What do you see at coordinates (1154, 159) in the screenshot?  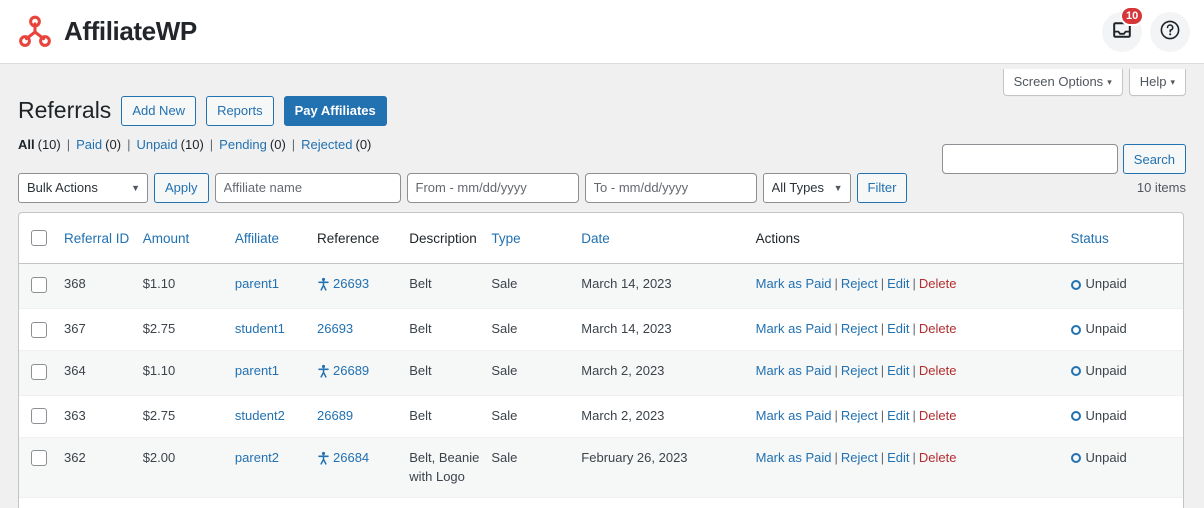 I see `search-button: Search` at bounding box center [1154, 159].